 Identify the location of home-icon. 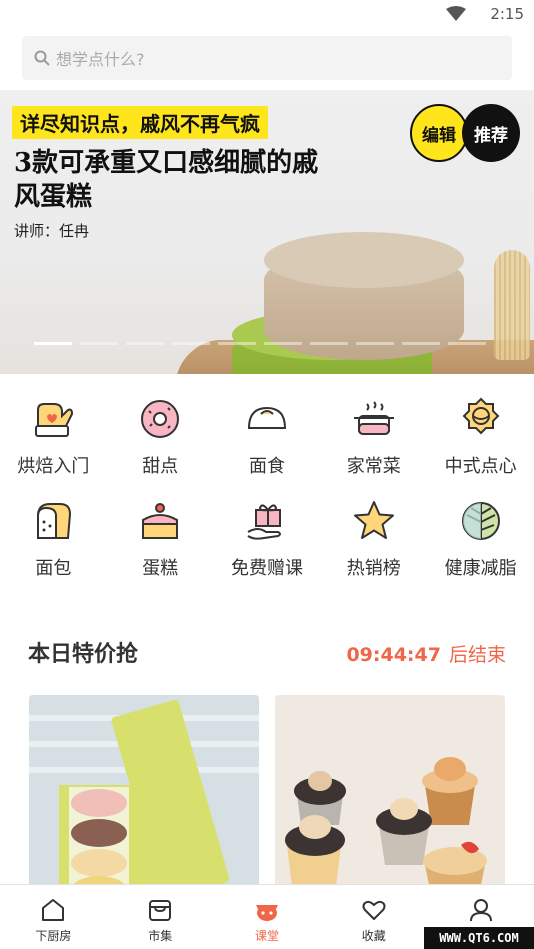
(53, 910).